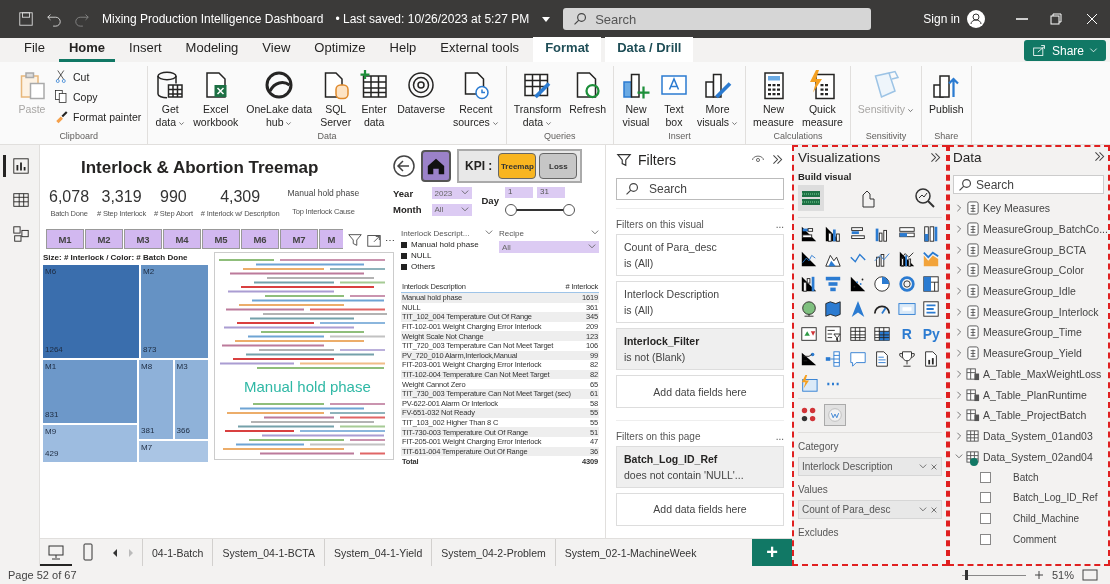 This screenshot has width=1110, height=584. I want to click on treemap-tile: M9 429, so click(90, 443).